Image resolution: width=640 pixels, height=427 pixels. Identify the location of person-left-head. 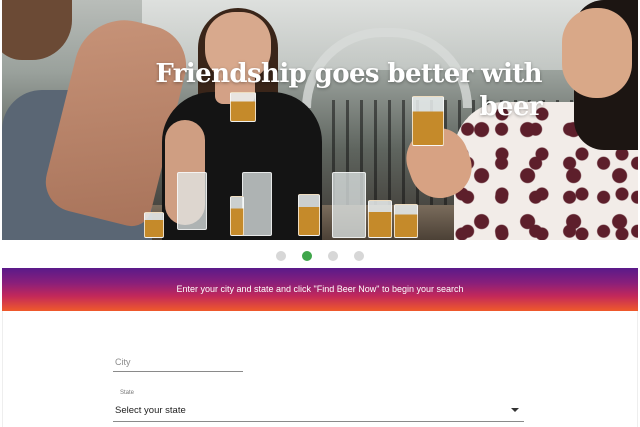
(37, 30).